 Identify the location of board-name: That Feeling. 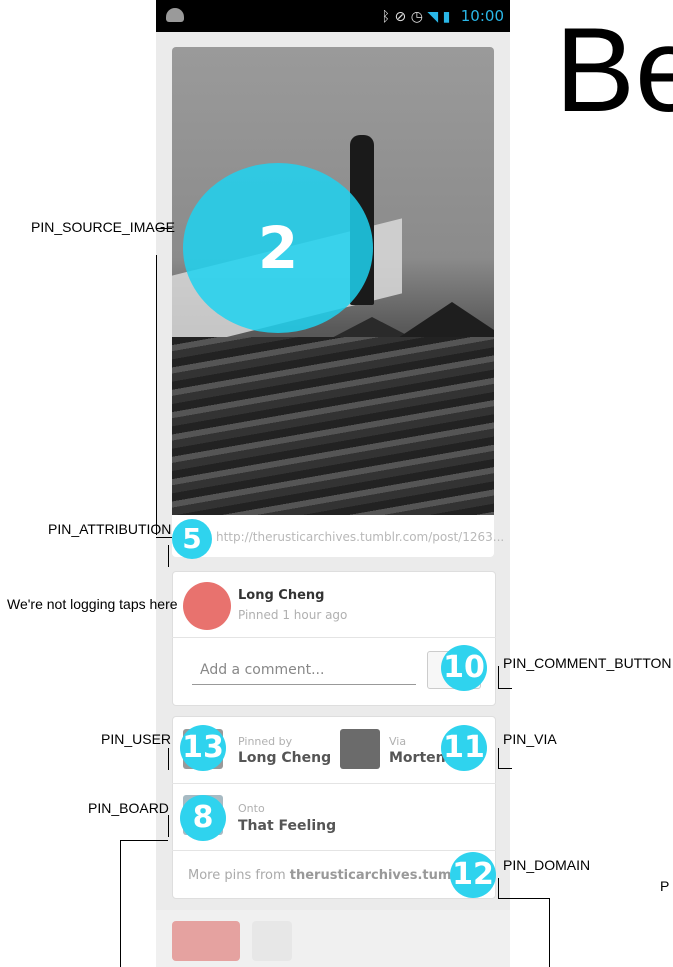
(287, 826).